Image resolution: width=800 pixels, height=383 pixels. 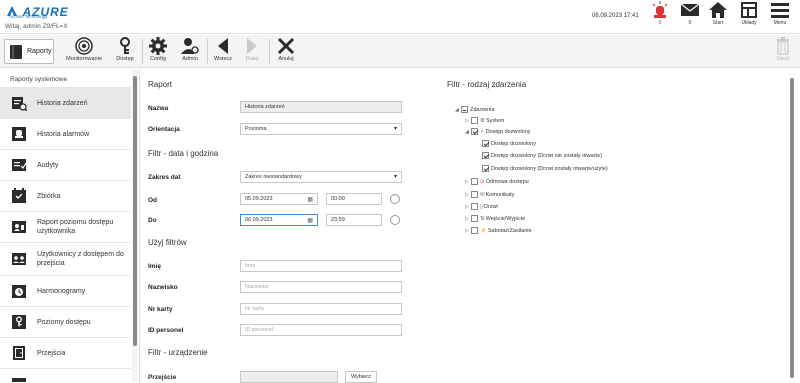 I want to click on from-time-input: 00:00, so click(x=354, y=199).